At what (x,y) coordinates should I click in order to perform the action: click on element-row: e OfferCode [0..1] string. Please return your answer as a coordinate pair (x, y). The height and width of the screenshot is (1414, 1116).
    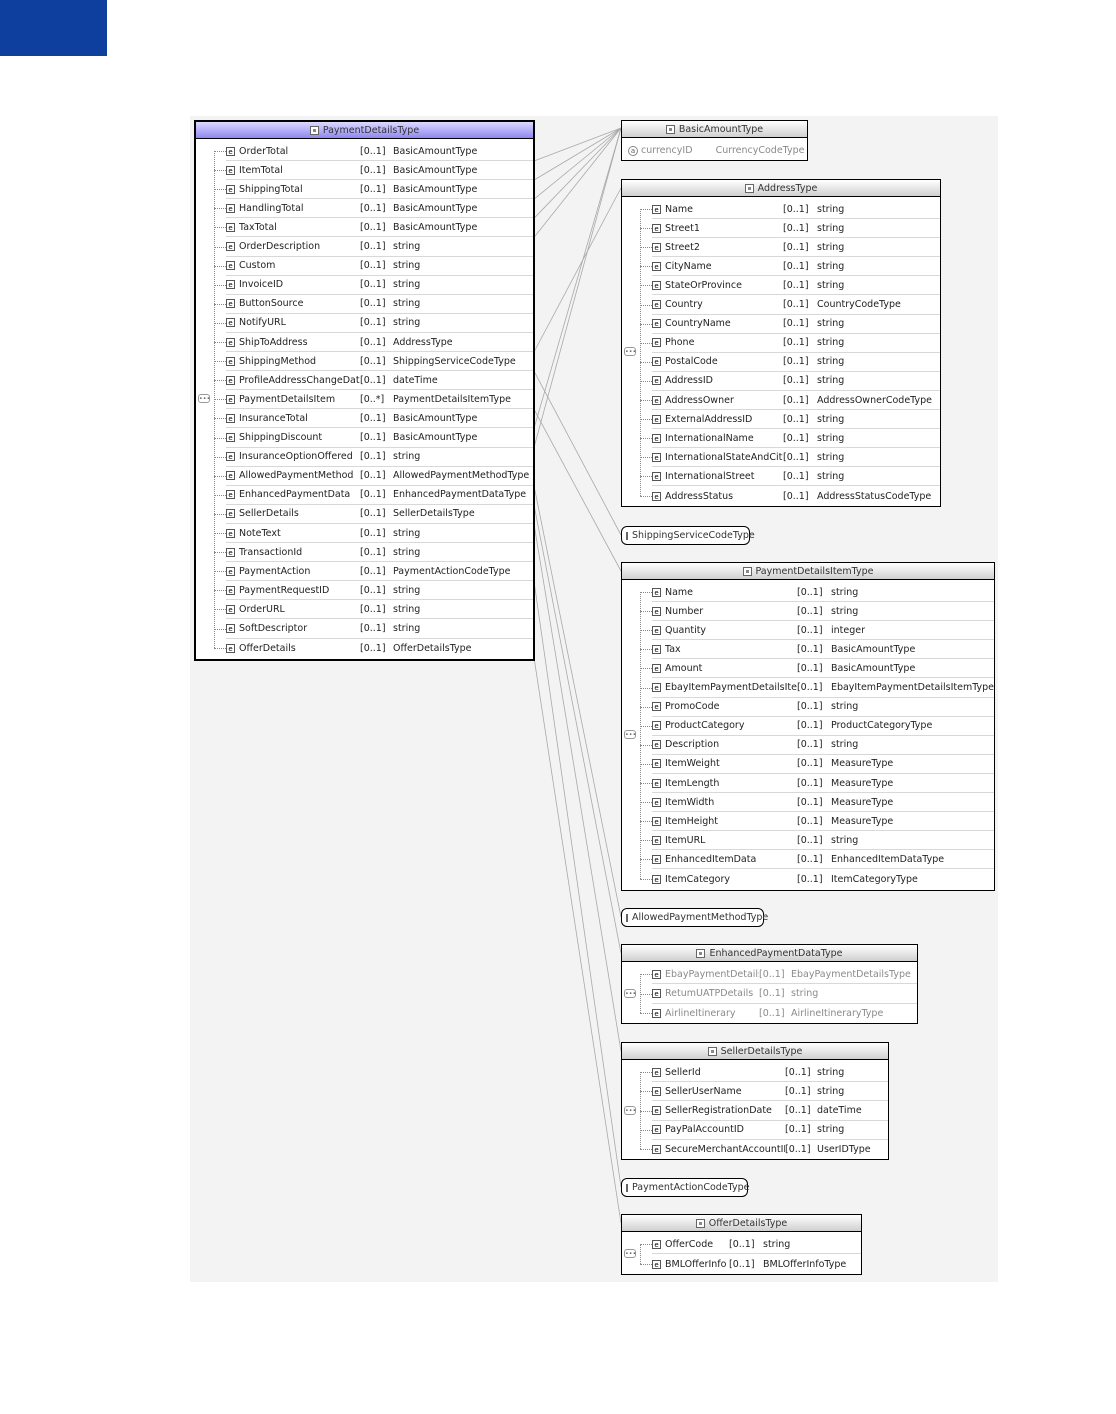
    Looking at the image, I should click on (756, 1244).